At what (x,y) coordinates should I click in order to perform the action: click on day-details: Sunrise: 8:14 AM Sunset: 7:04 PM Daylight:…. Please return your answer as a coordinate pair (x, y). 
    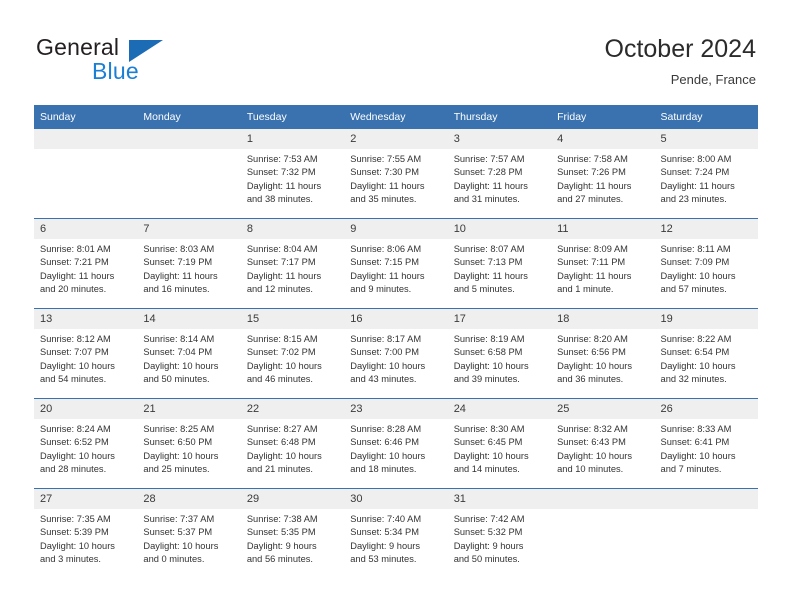
    Looking at the image, I should click on (188, 358).